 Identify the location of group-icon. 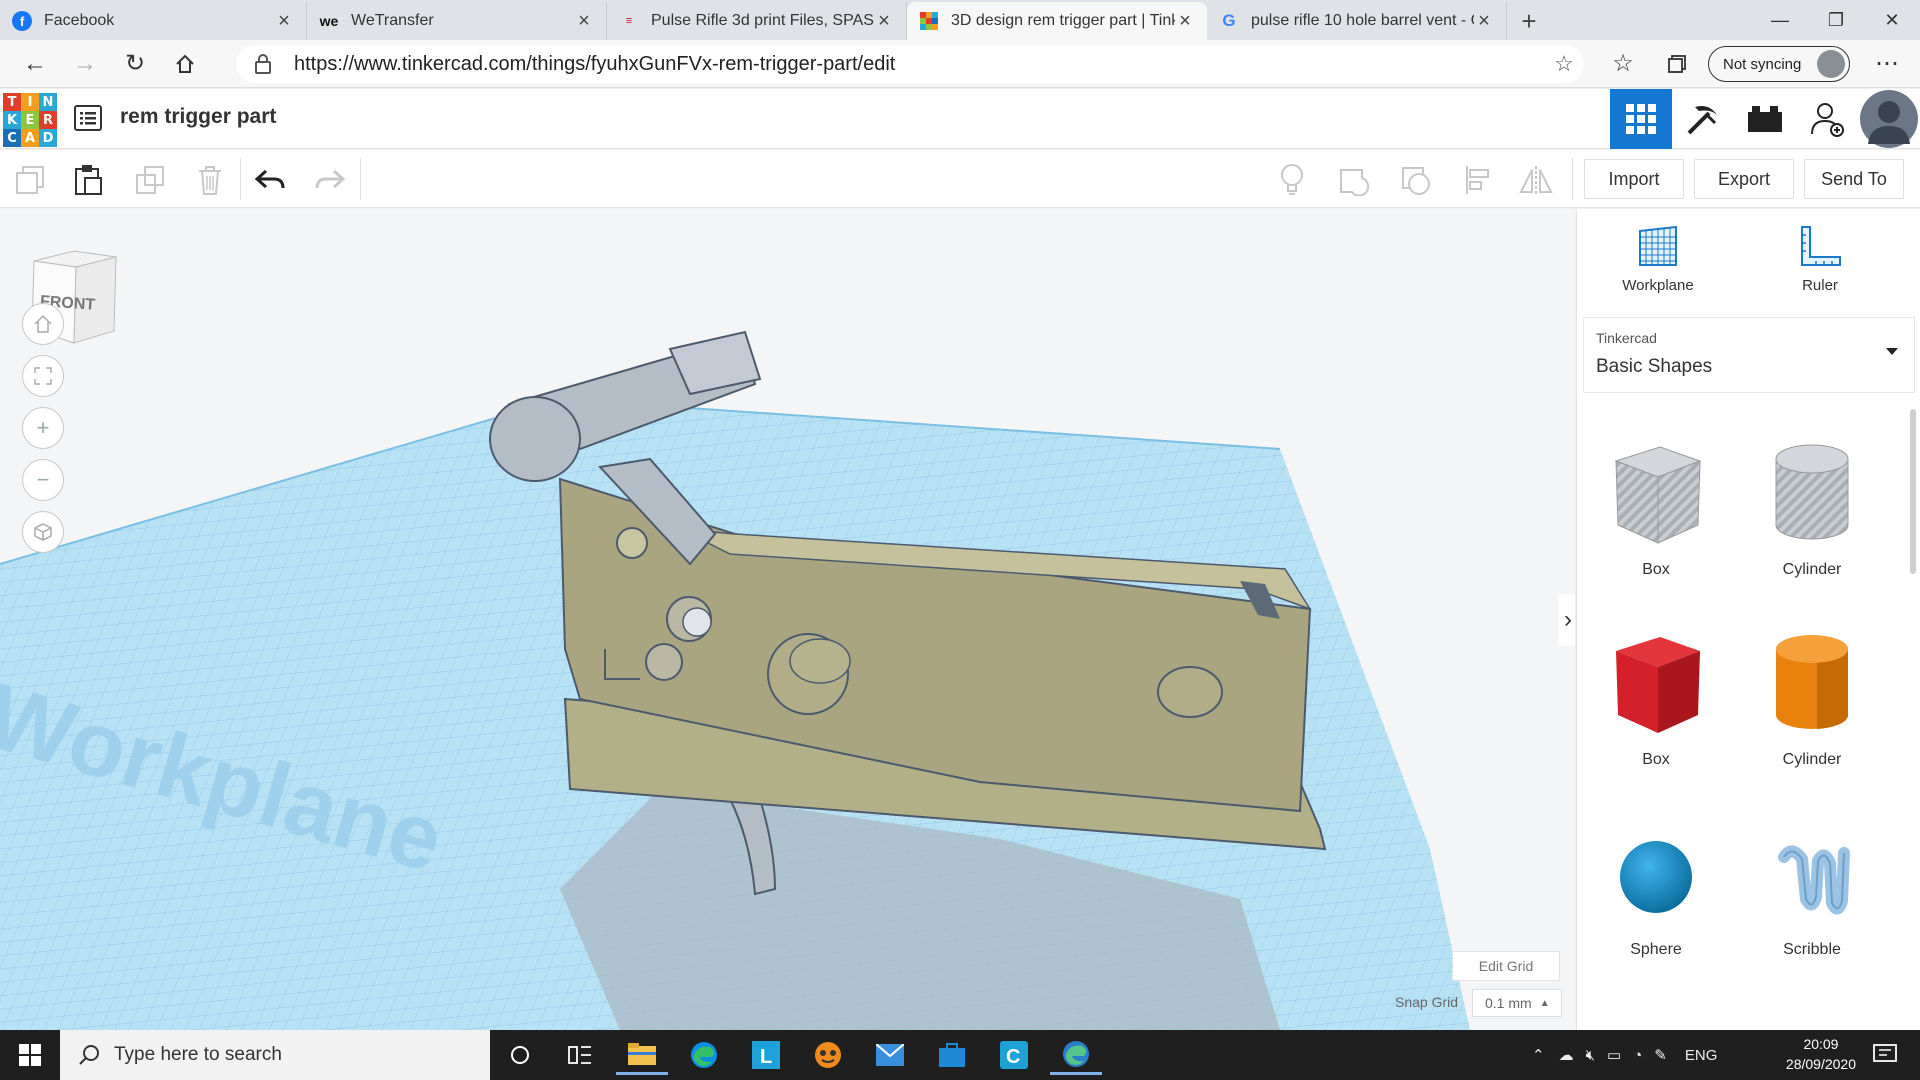
(1354, 180).